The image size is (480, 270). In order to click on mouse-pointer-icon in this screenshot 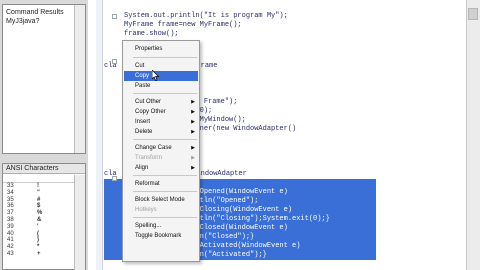, I will do `click(156, 75)`.